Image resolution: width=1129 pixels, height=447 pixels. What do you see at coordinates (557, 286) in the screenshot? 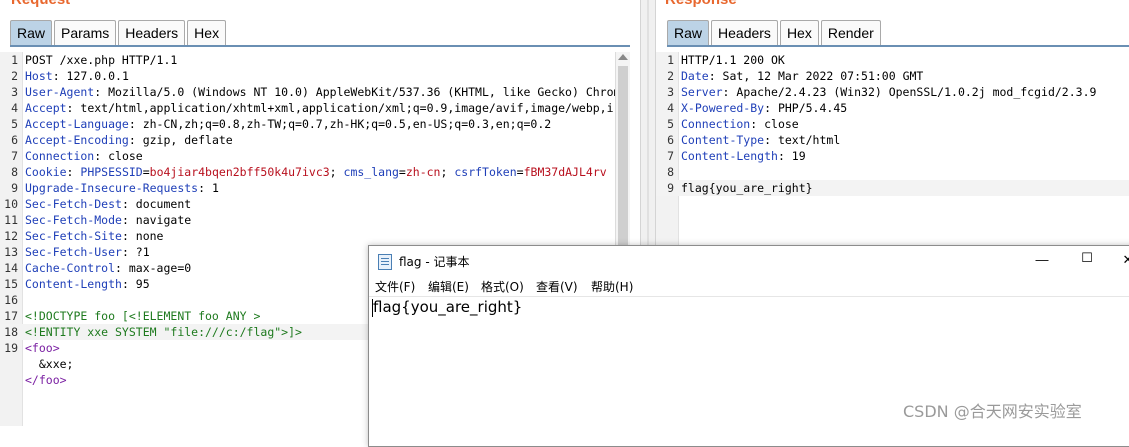
I see `menu-item: 查看(V)` at bounding box center [557, 286].